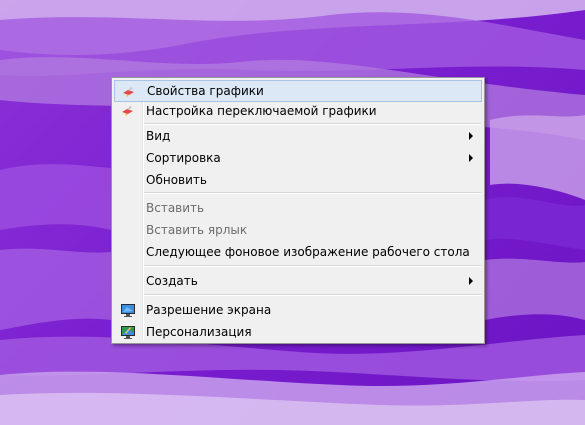 The image size is (585, 425). Describe the element at coordinates (183, 158) in the screenshot. I see `menu-item-label: Сортировка` at that location.